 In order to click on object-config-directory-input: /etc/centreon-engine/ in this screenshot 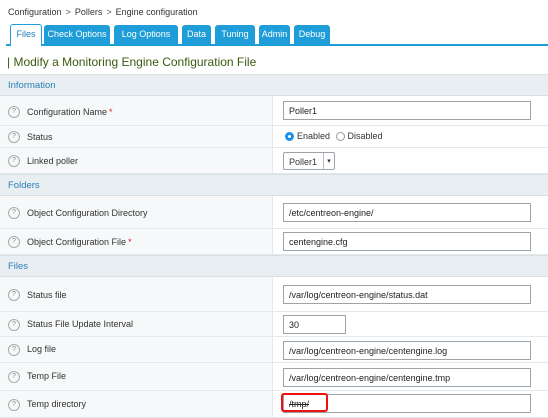, I will do `click(407, 212)`.